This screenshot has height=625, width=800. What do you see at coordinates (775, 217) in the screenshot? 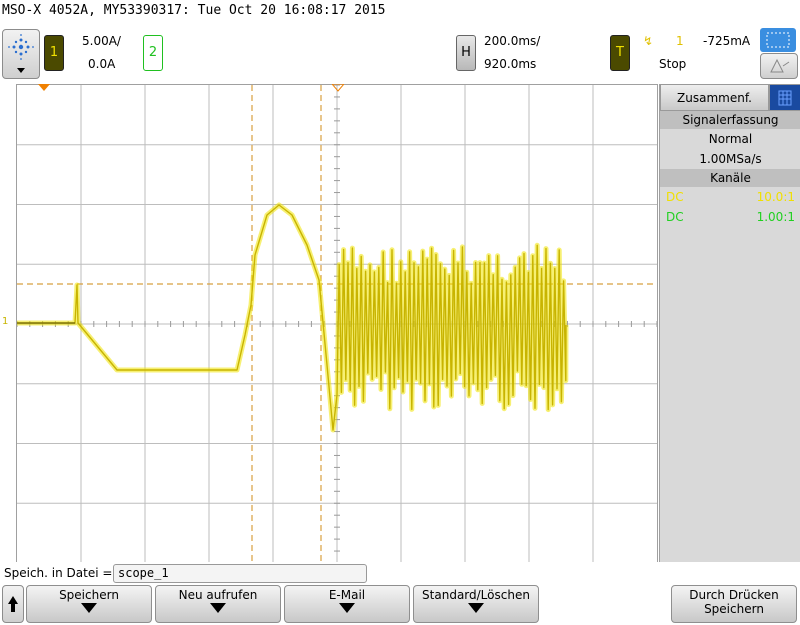
I see `channel-2-probe: 1.00:1` at bounding box center [775, 217].